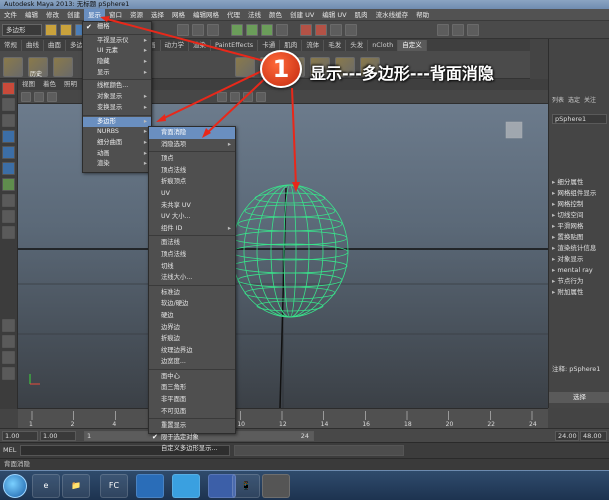  Describe the element at coordinates (117, 132) in the screenshot. I see `display-menu-item: NURBS` at that location.